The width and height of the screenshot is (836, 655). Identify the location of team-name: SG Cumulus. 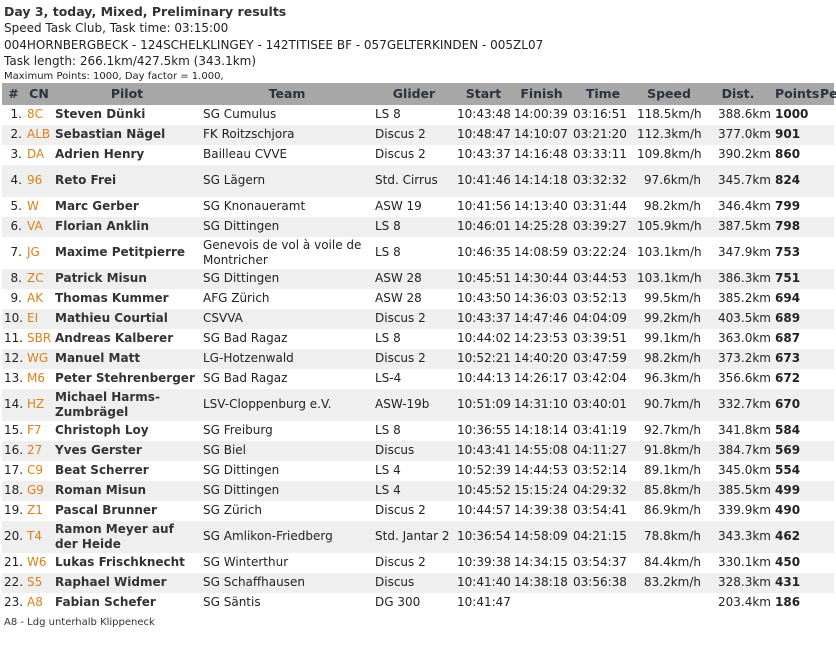
(287, 114).